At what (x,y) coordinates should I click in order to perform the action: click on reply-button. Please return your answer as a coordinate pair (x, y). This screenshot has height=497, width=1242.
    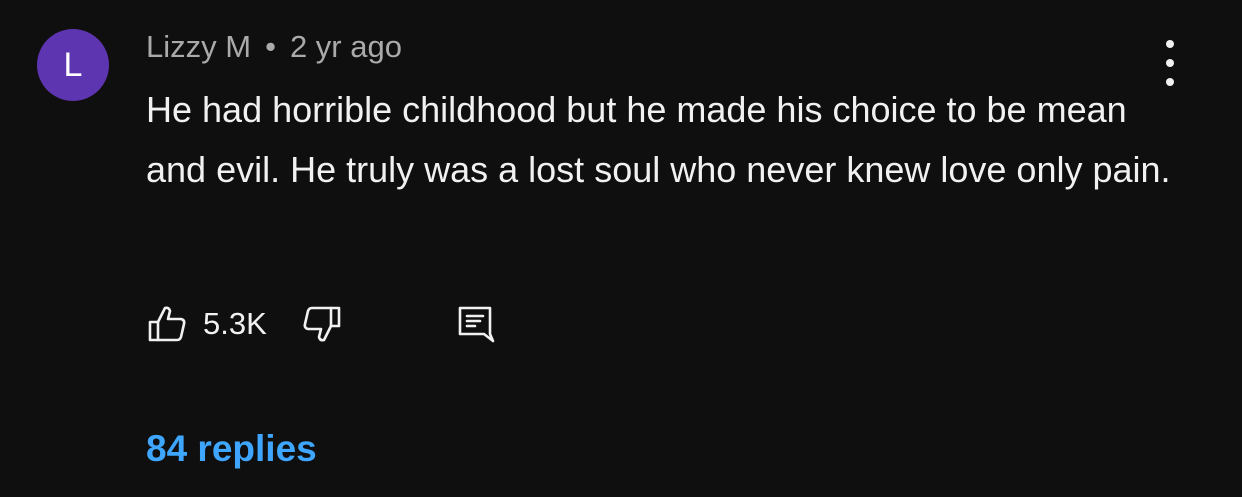
    Looking at the image, I should click on (475, 324).